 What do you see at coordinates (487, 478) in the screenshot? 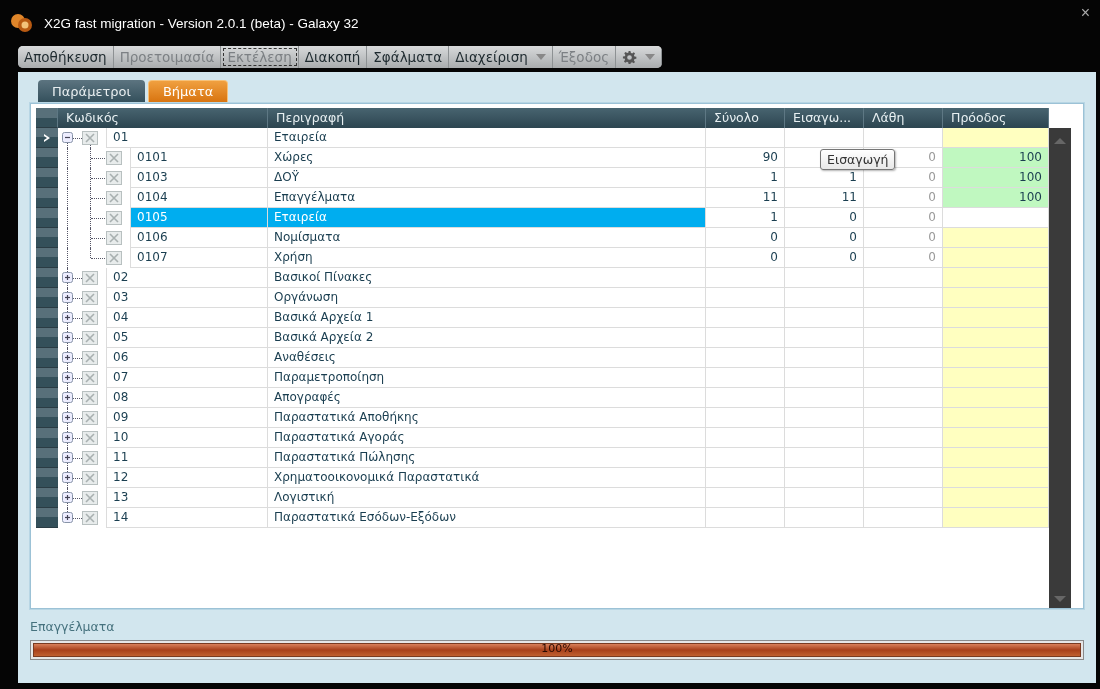
I see `description-cell: Χρηματοοικονομικά Παραστατικά` at bounding box center [487, 478].